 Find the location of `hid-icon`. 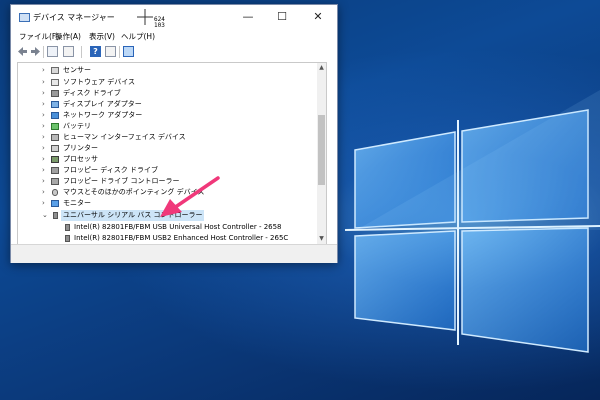

hid-icon is located at coordinates (55, 137).